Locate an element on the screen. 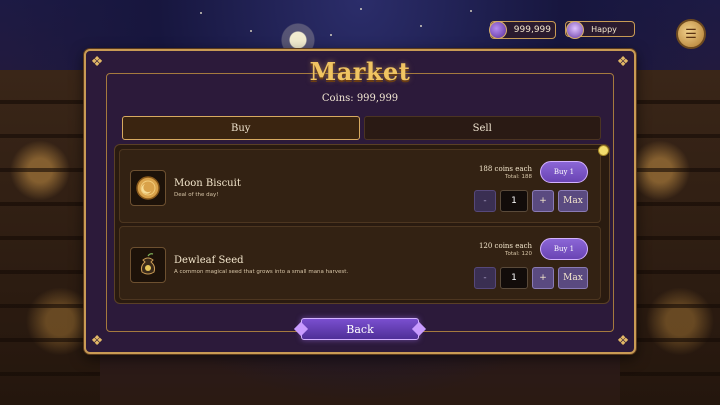 This screenshot has height=405, width=720. hud-coin-counter: 999,999 is located at coordinates (522, 30).